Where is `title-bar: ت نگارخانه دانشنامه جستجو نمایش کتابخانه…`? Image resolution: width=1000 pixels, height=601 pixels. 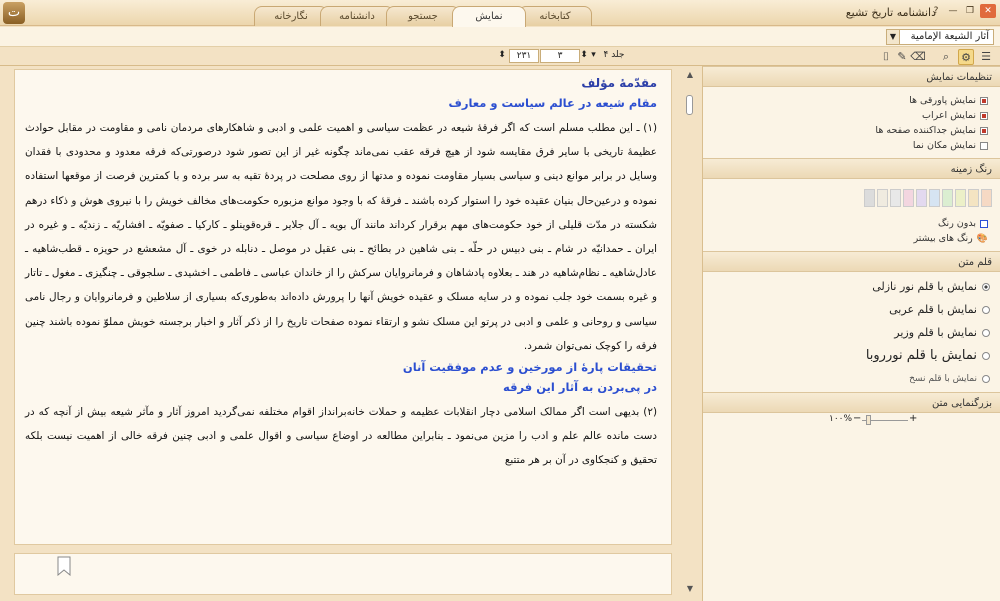
title-bar: ت نگارخانه دانشنامه جستجو نمایش کتابخانه… is located at coordinates (500, 13).